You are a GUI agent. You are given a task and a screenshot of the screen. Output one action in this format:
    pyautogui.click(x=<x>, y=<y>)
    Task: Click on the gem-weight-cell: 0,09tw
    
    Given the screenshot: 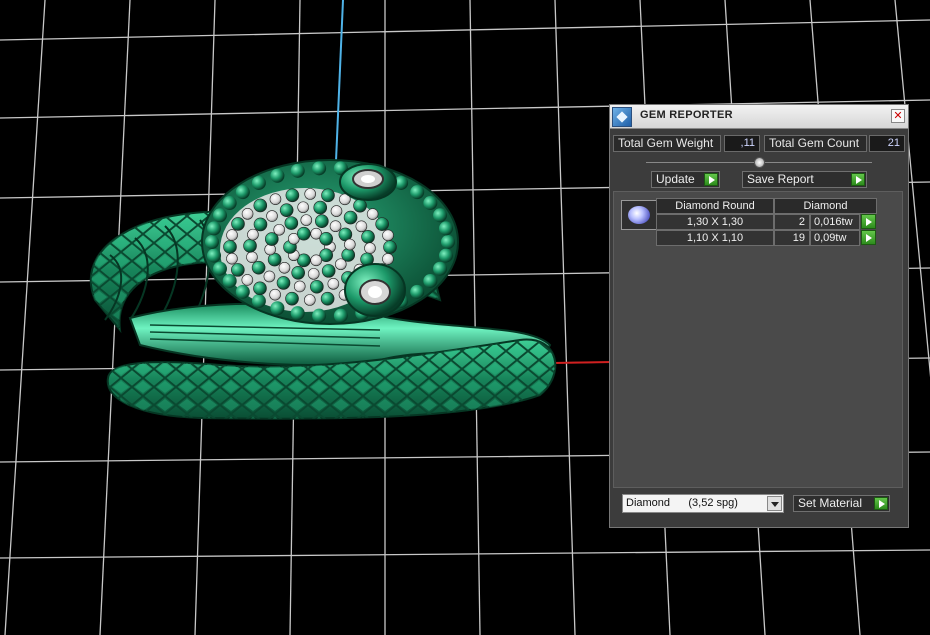 What is the action you would take?
    pyautogui.click(x=835, y=238)
    